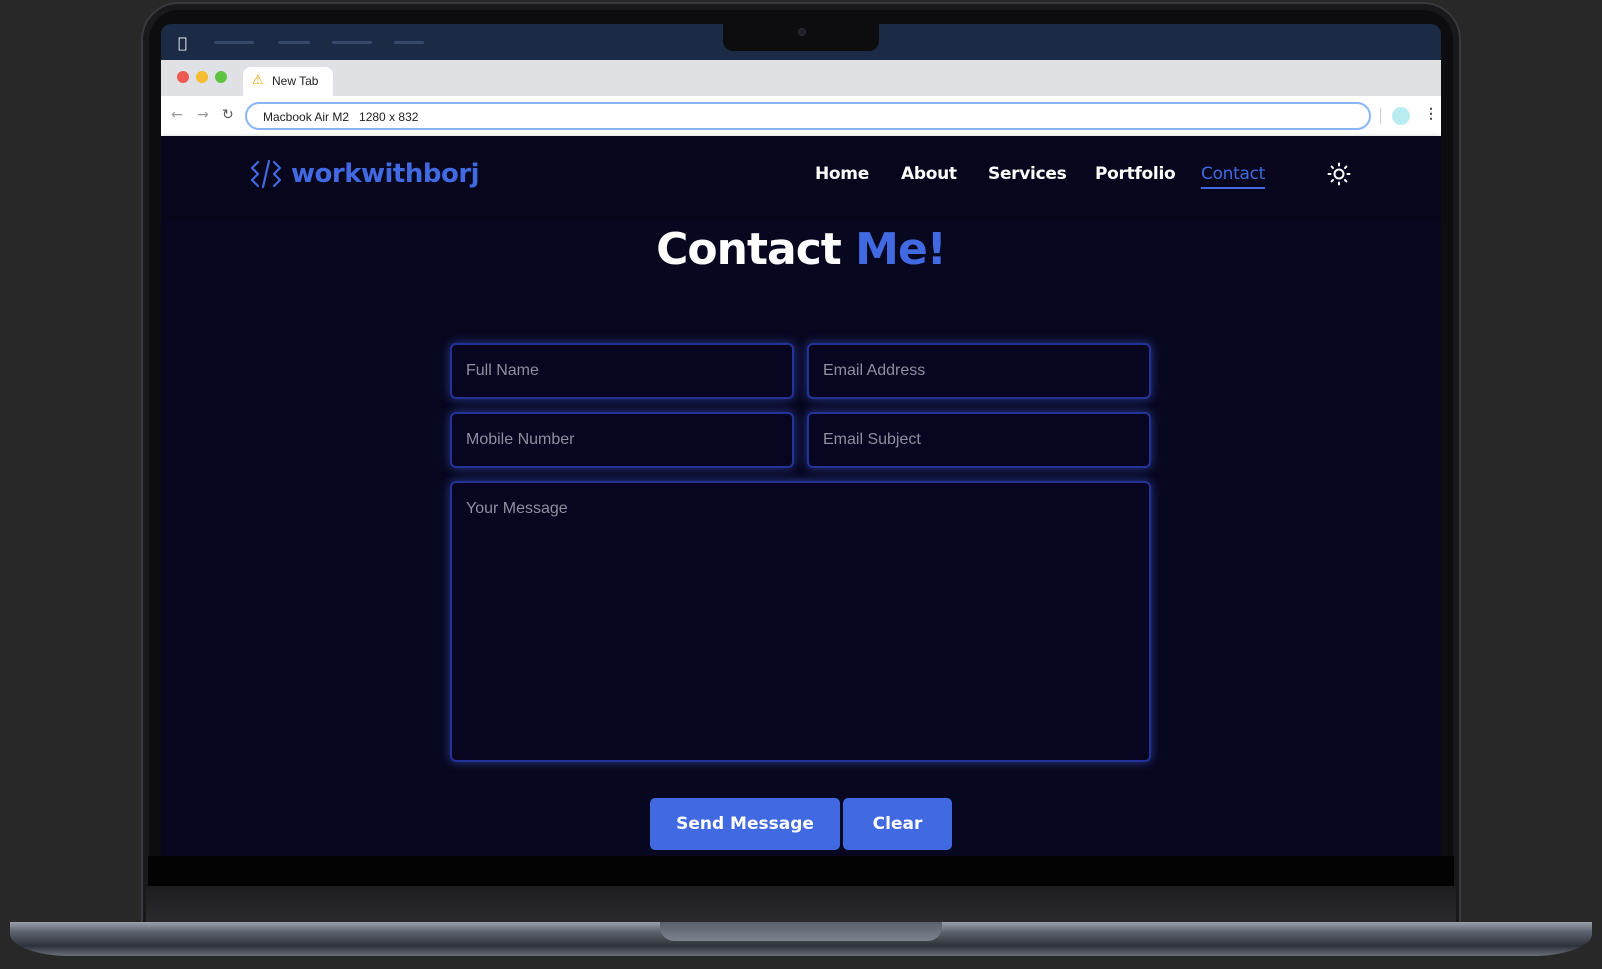  Describe the element at coordinates (929, 174) in the screenshot. I see `nav-about: About` at that location.